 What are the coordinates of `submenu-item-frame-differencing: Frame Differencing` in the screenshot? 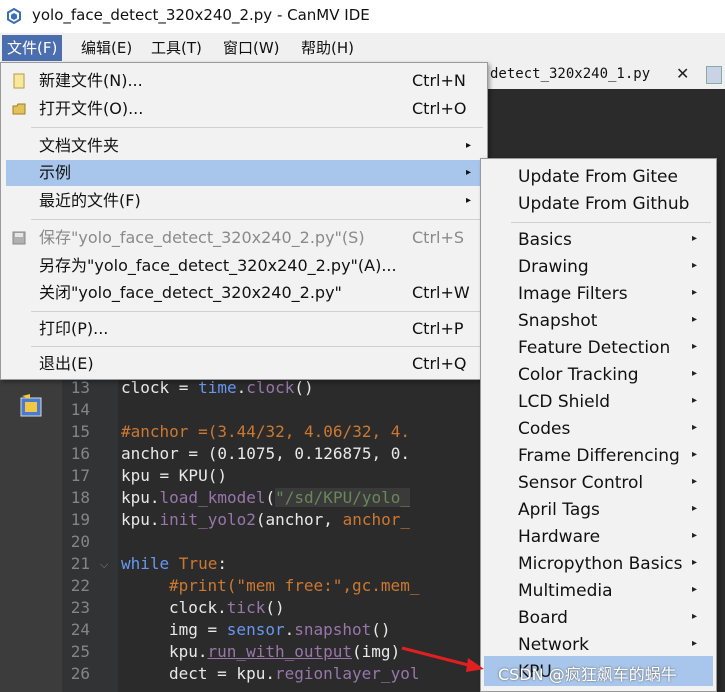 It's located at (599, 456).